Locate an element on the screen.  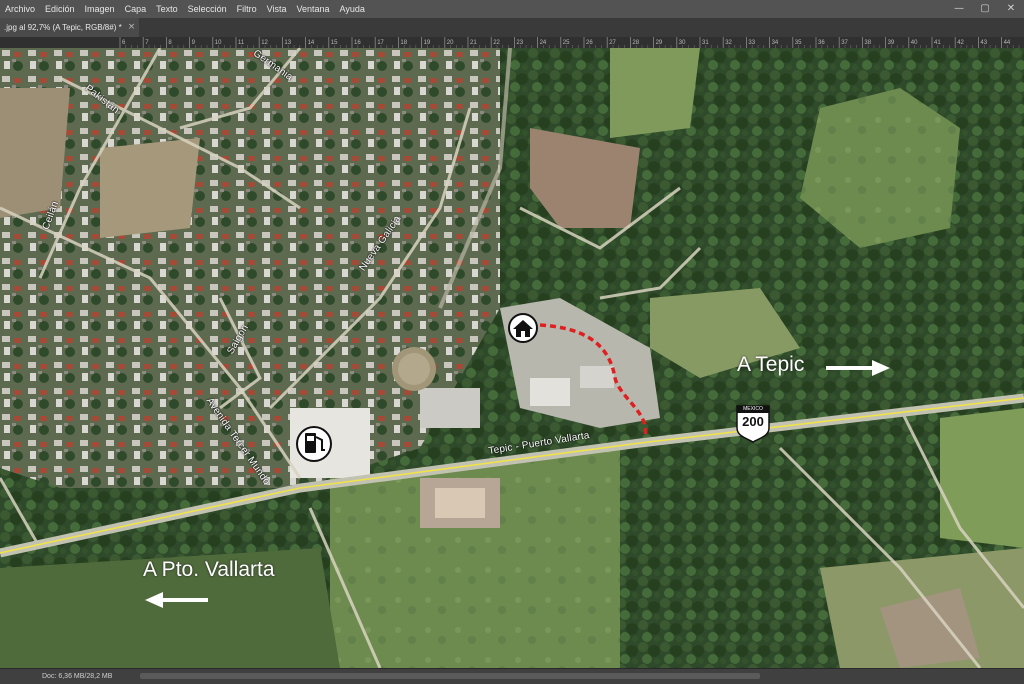
ruler-tick-label: 25 is located at coordinates (566, 43).